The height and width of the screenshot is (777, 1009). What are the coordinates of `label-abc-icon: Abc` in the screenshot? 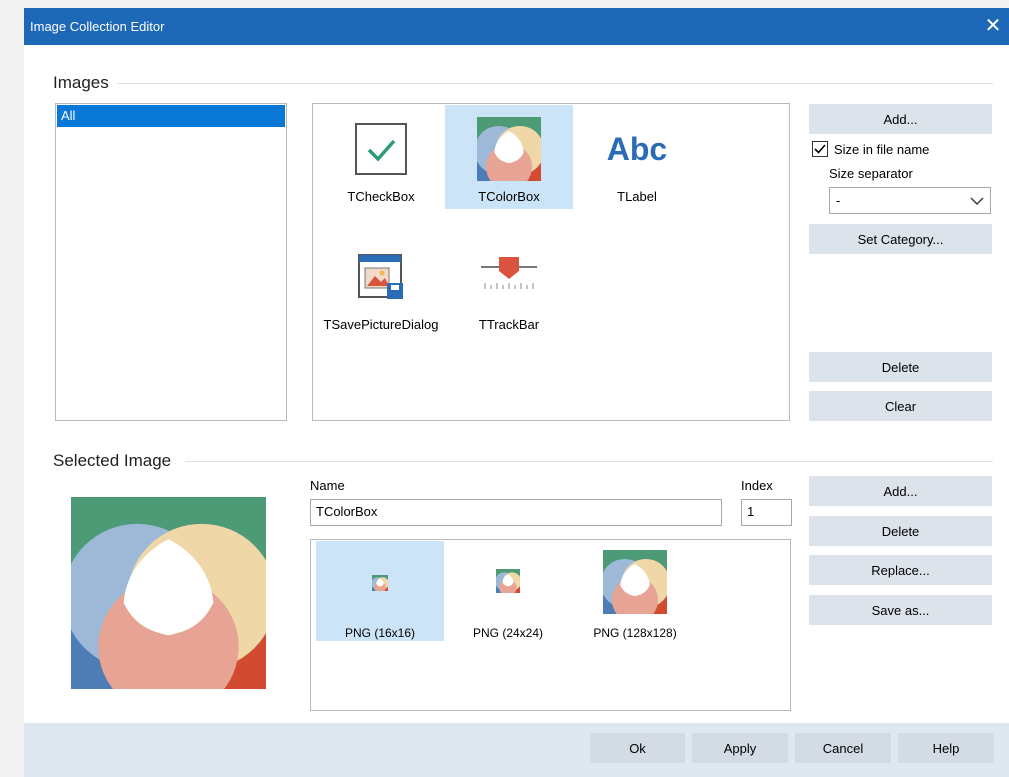 It's located at (637, 149).